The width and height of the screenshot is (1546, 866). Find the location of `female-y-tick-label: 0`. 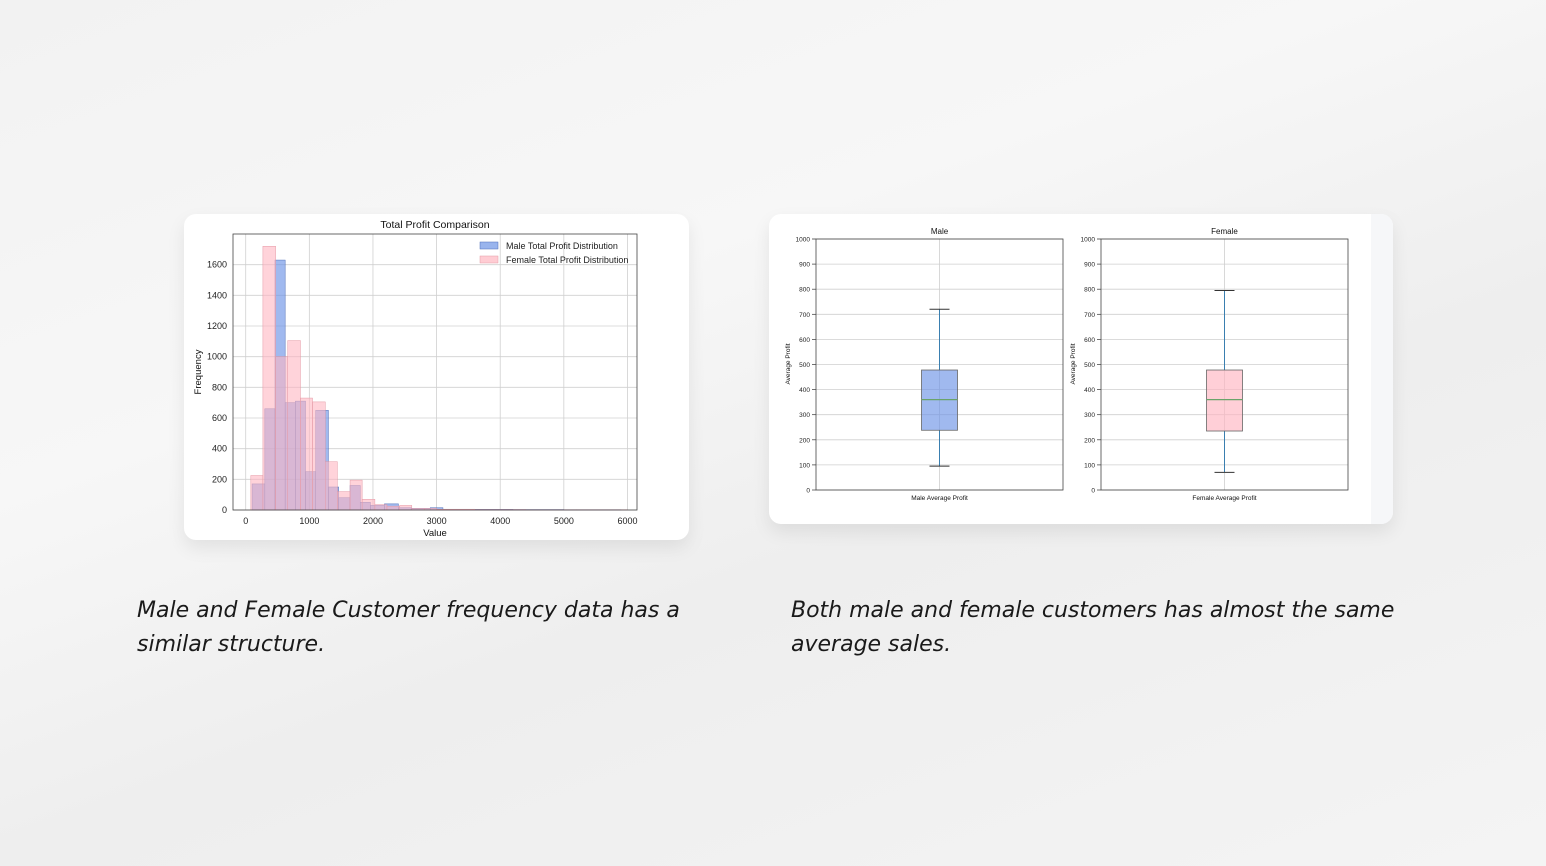

female-y-tick-label: 0 is located at coordinates (1093, 491).